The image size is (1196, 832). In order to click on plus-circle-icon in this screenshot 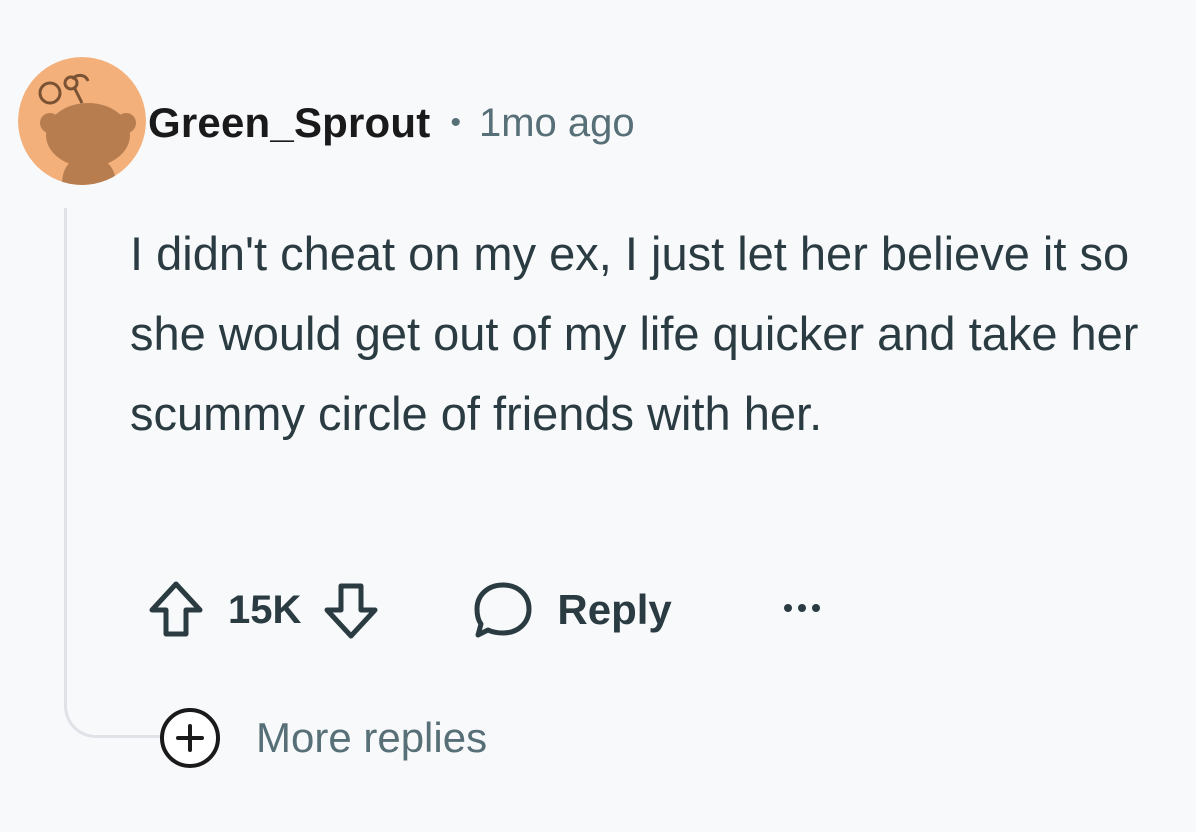, I will do `click(190, 738)`.